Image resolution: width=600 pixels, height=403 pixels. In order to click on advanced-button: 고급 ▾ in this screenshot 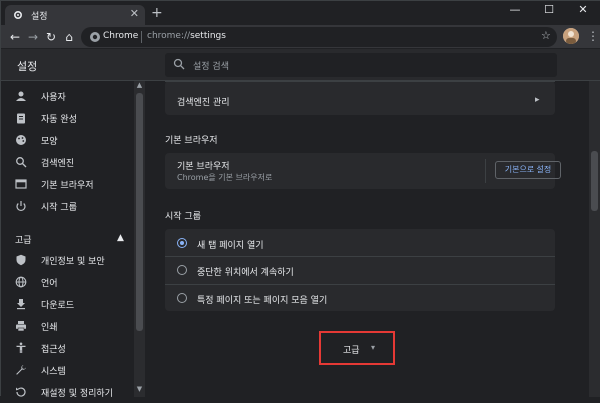, I will do `click(357, 348)`.